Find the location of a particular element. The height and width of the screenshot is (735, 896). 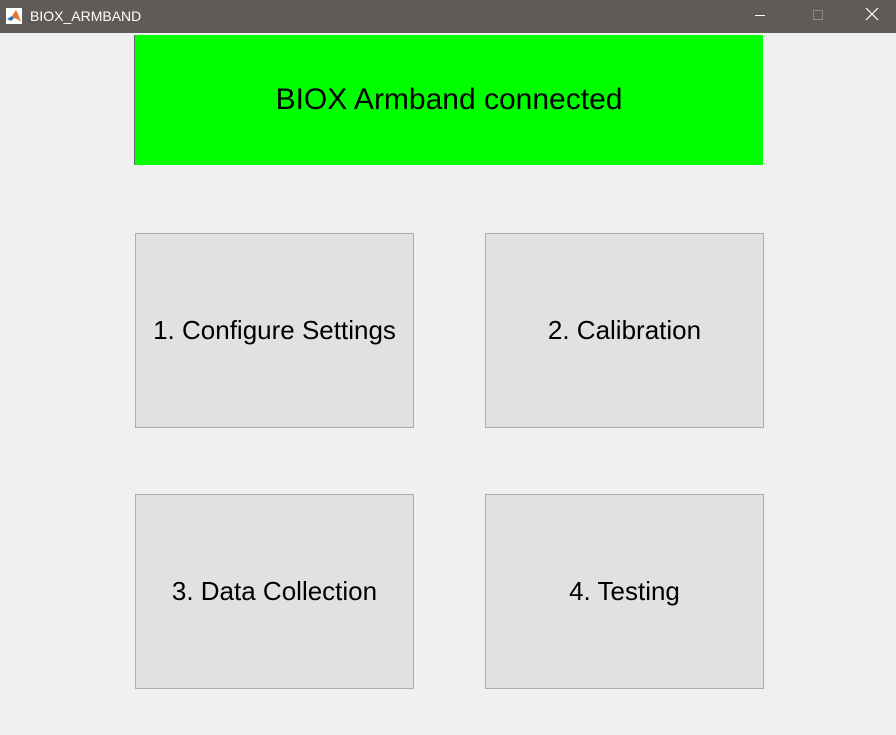

connection-status-banner: BIOX Armband connected is located at coordinates (448, 100).